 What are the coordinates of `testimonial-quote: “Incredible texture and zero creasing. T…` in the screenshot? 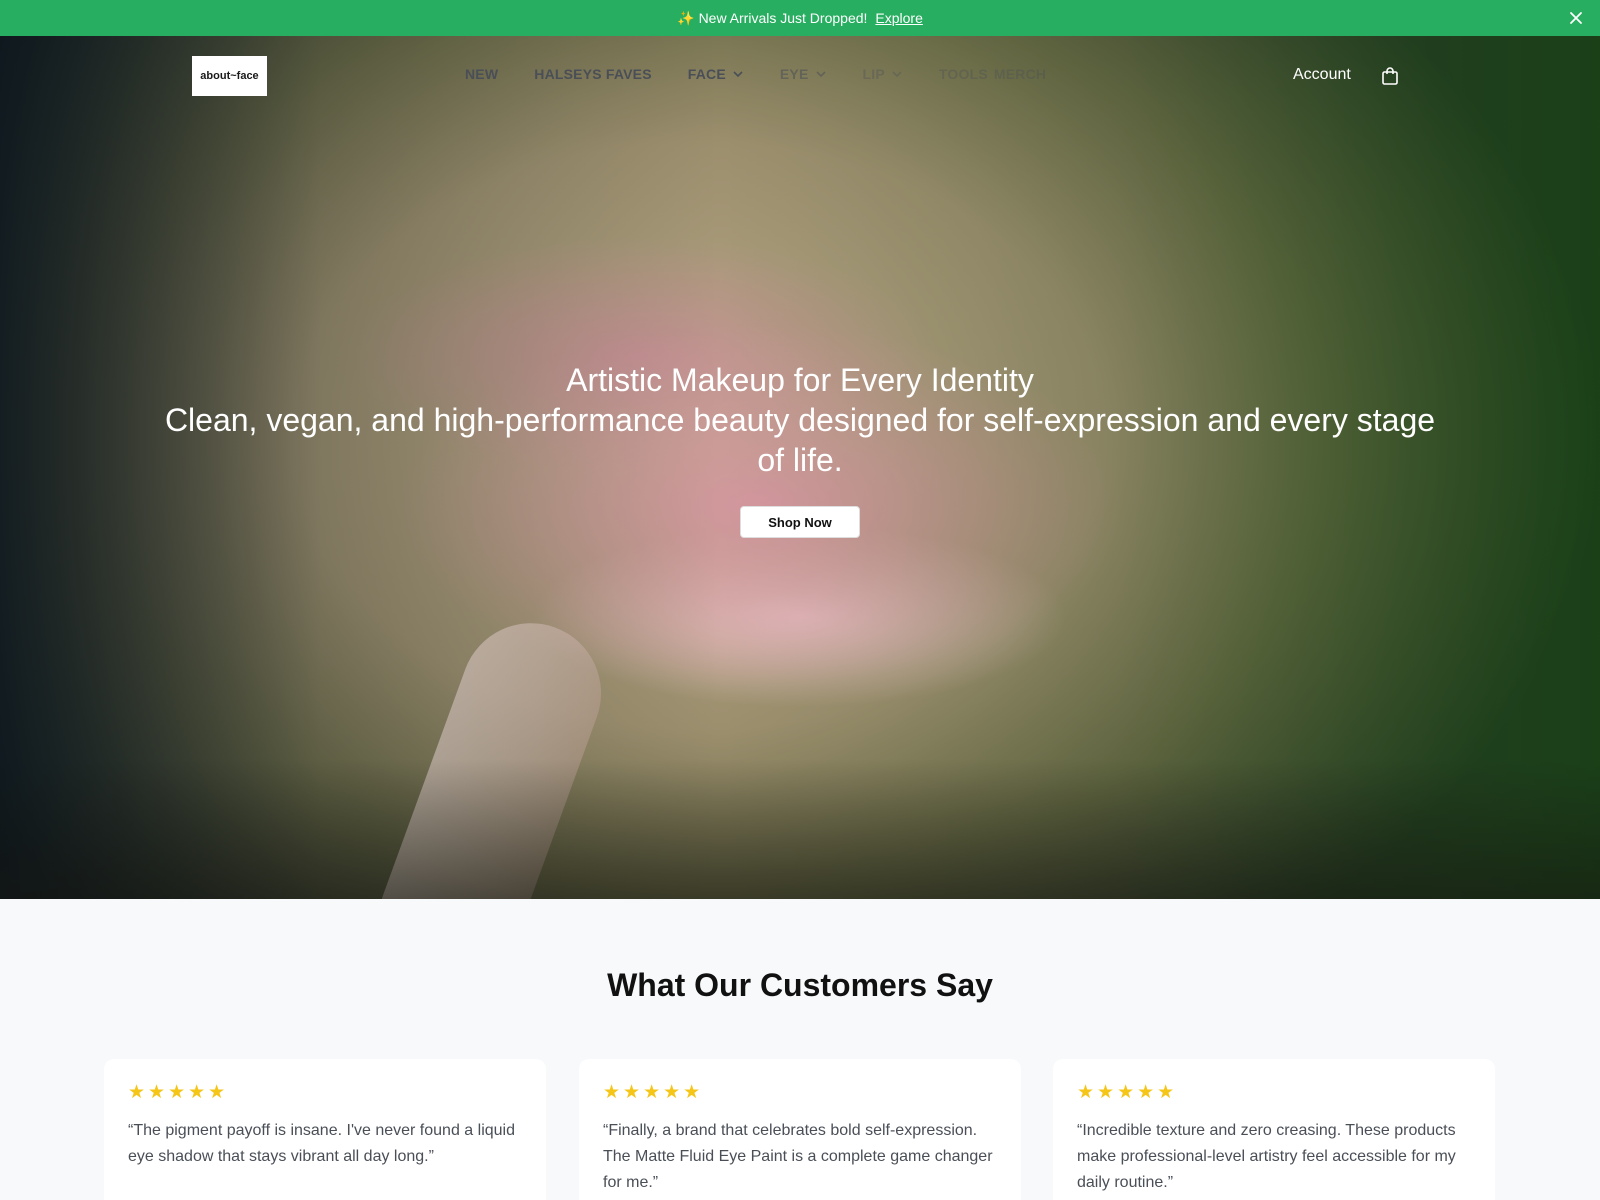 It's located at (1266, 1156).